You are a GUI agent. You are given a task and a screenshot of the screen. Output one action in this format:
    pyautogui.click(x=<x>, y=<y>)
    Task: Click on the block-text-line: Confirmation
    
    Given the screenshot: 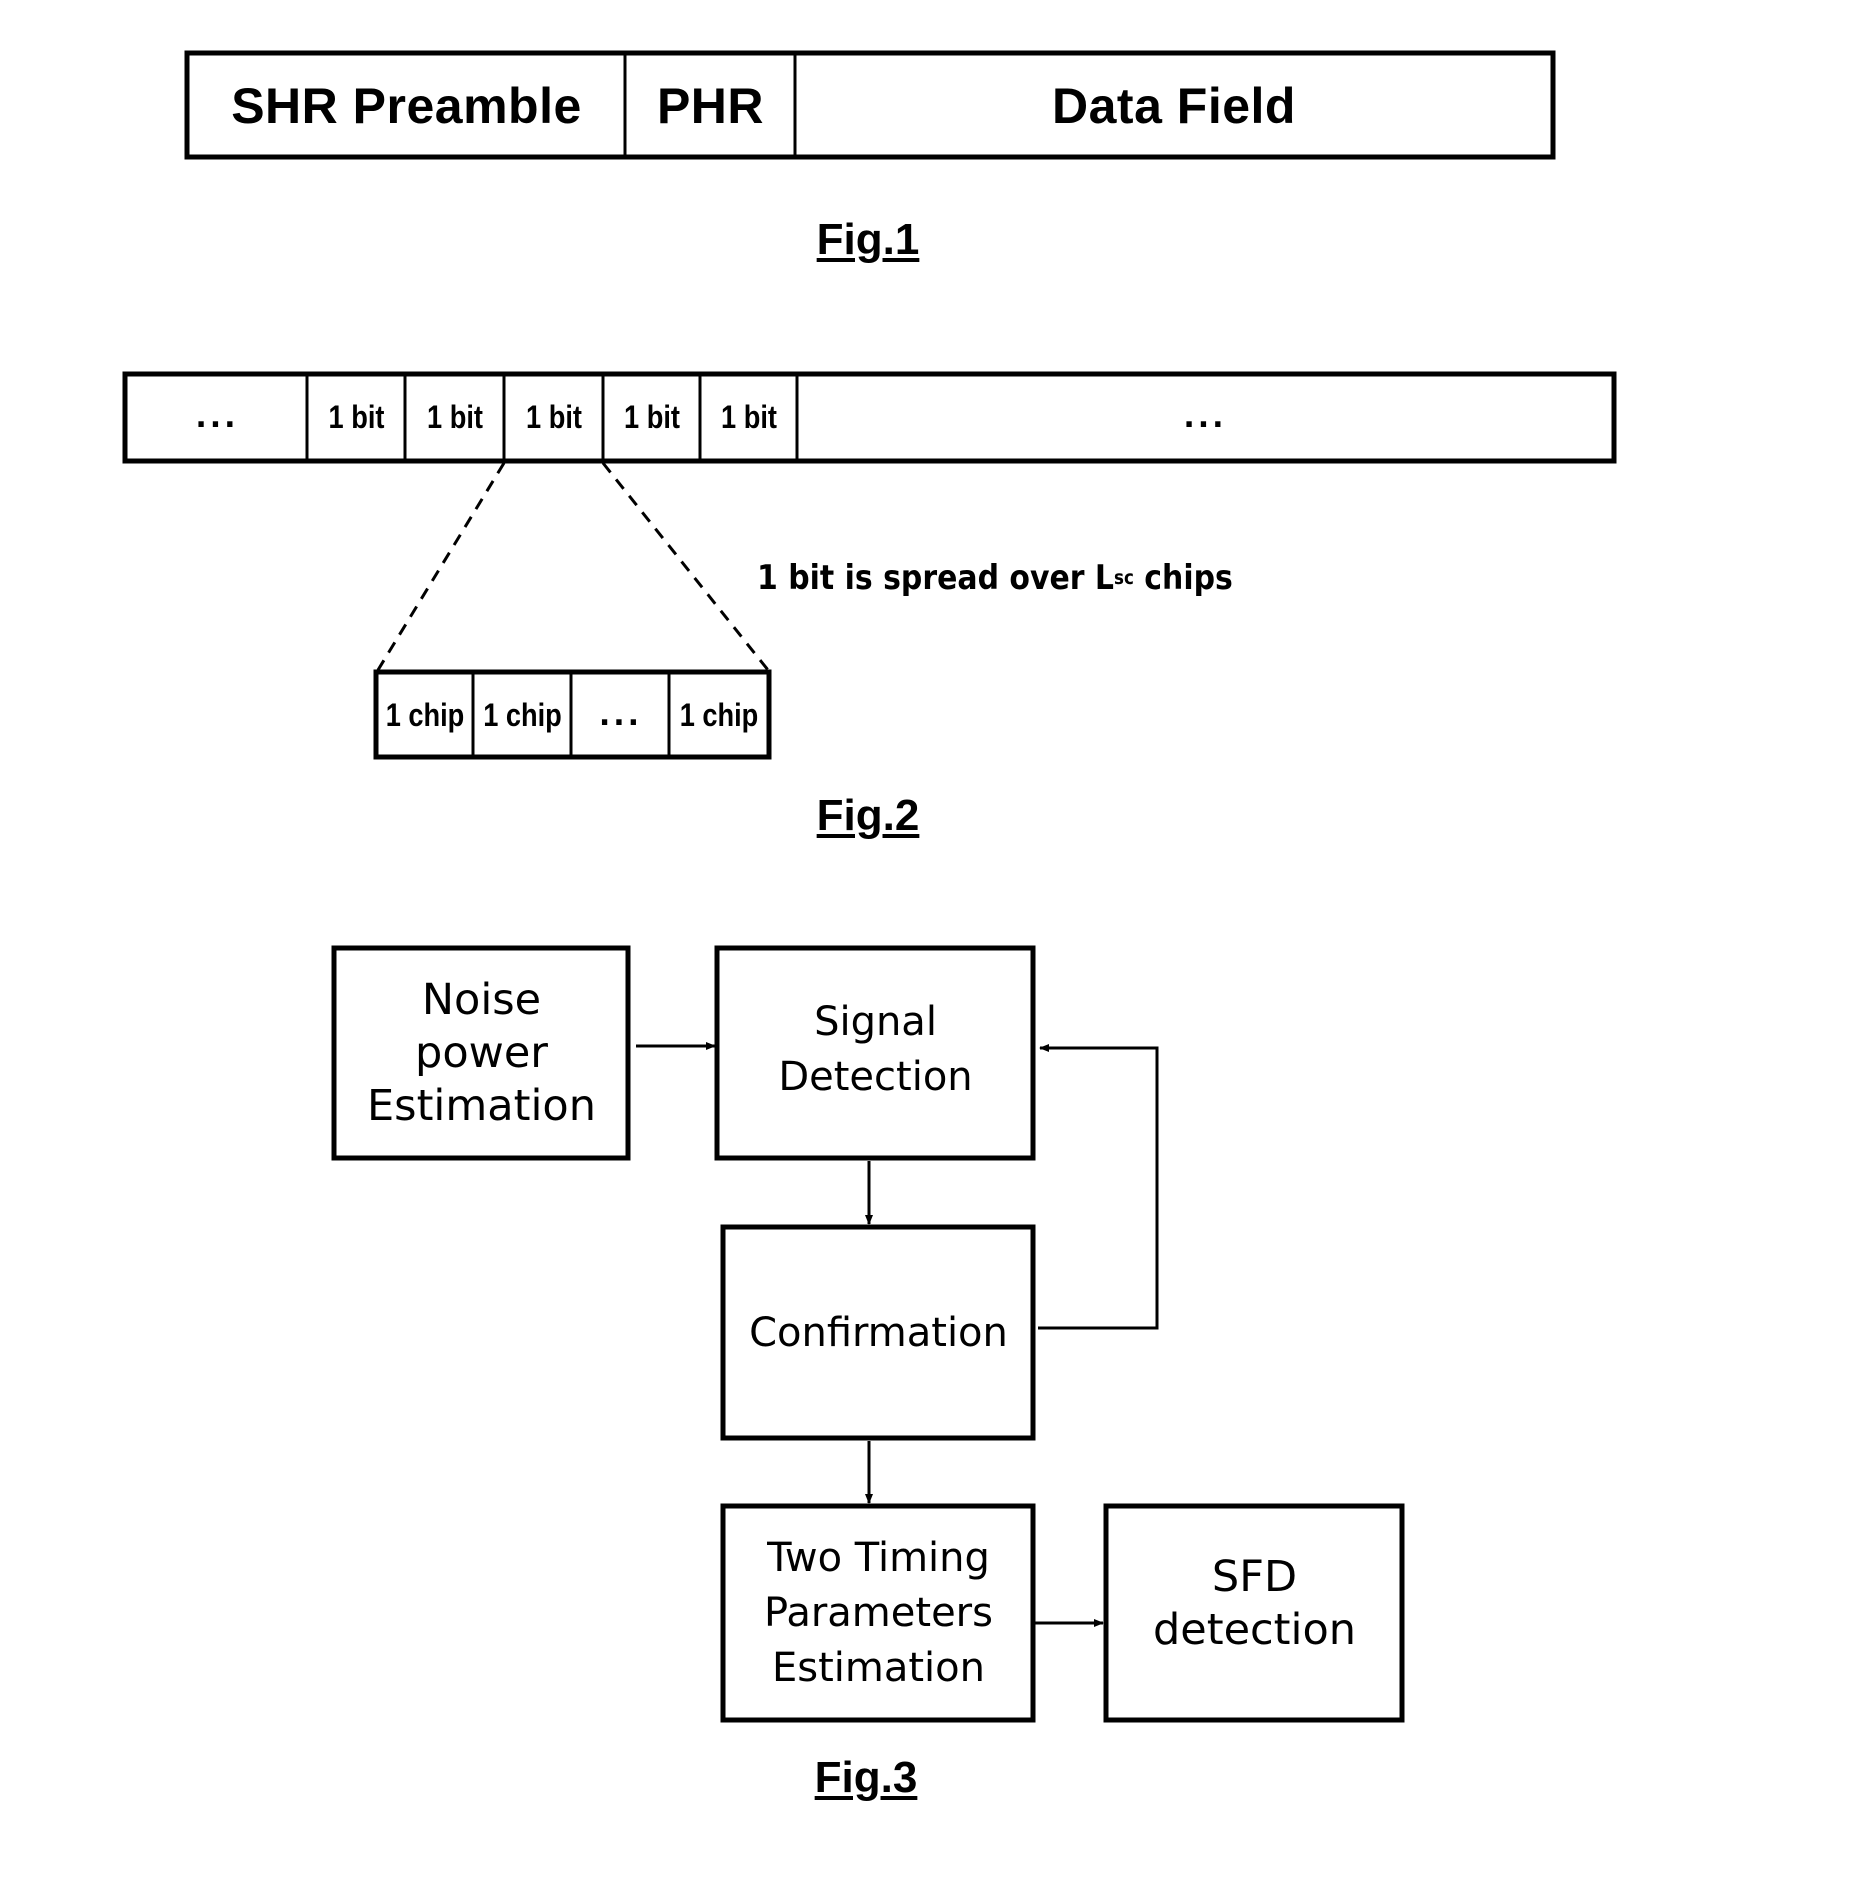 What is the action you would take?
    pyautogui.click(x=878, y=1332)
    